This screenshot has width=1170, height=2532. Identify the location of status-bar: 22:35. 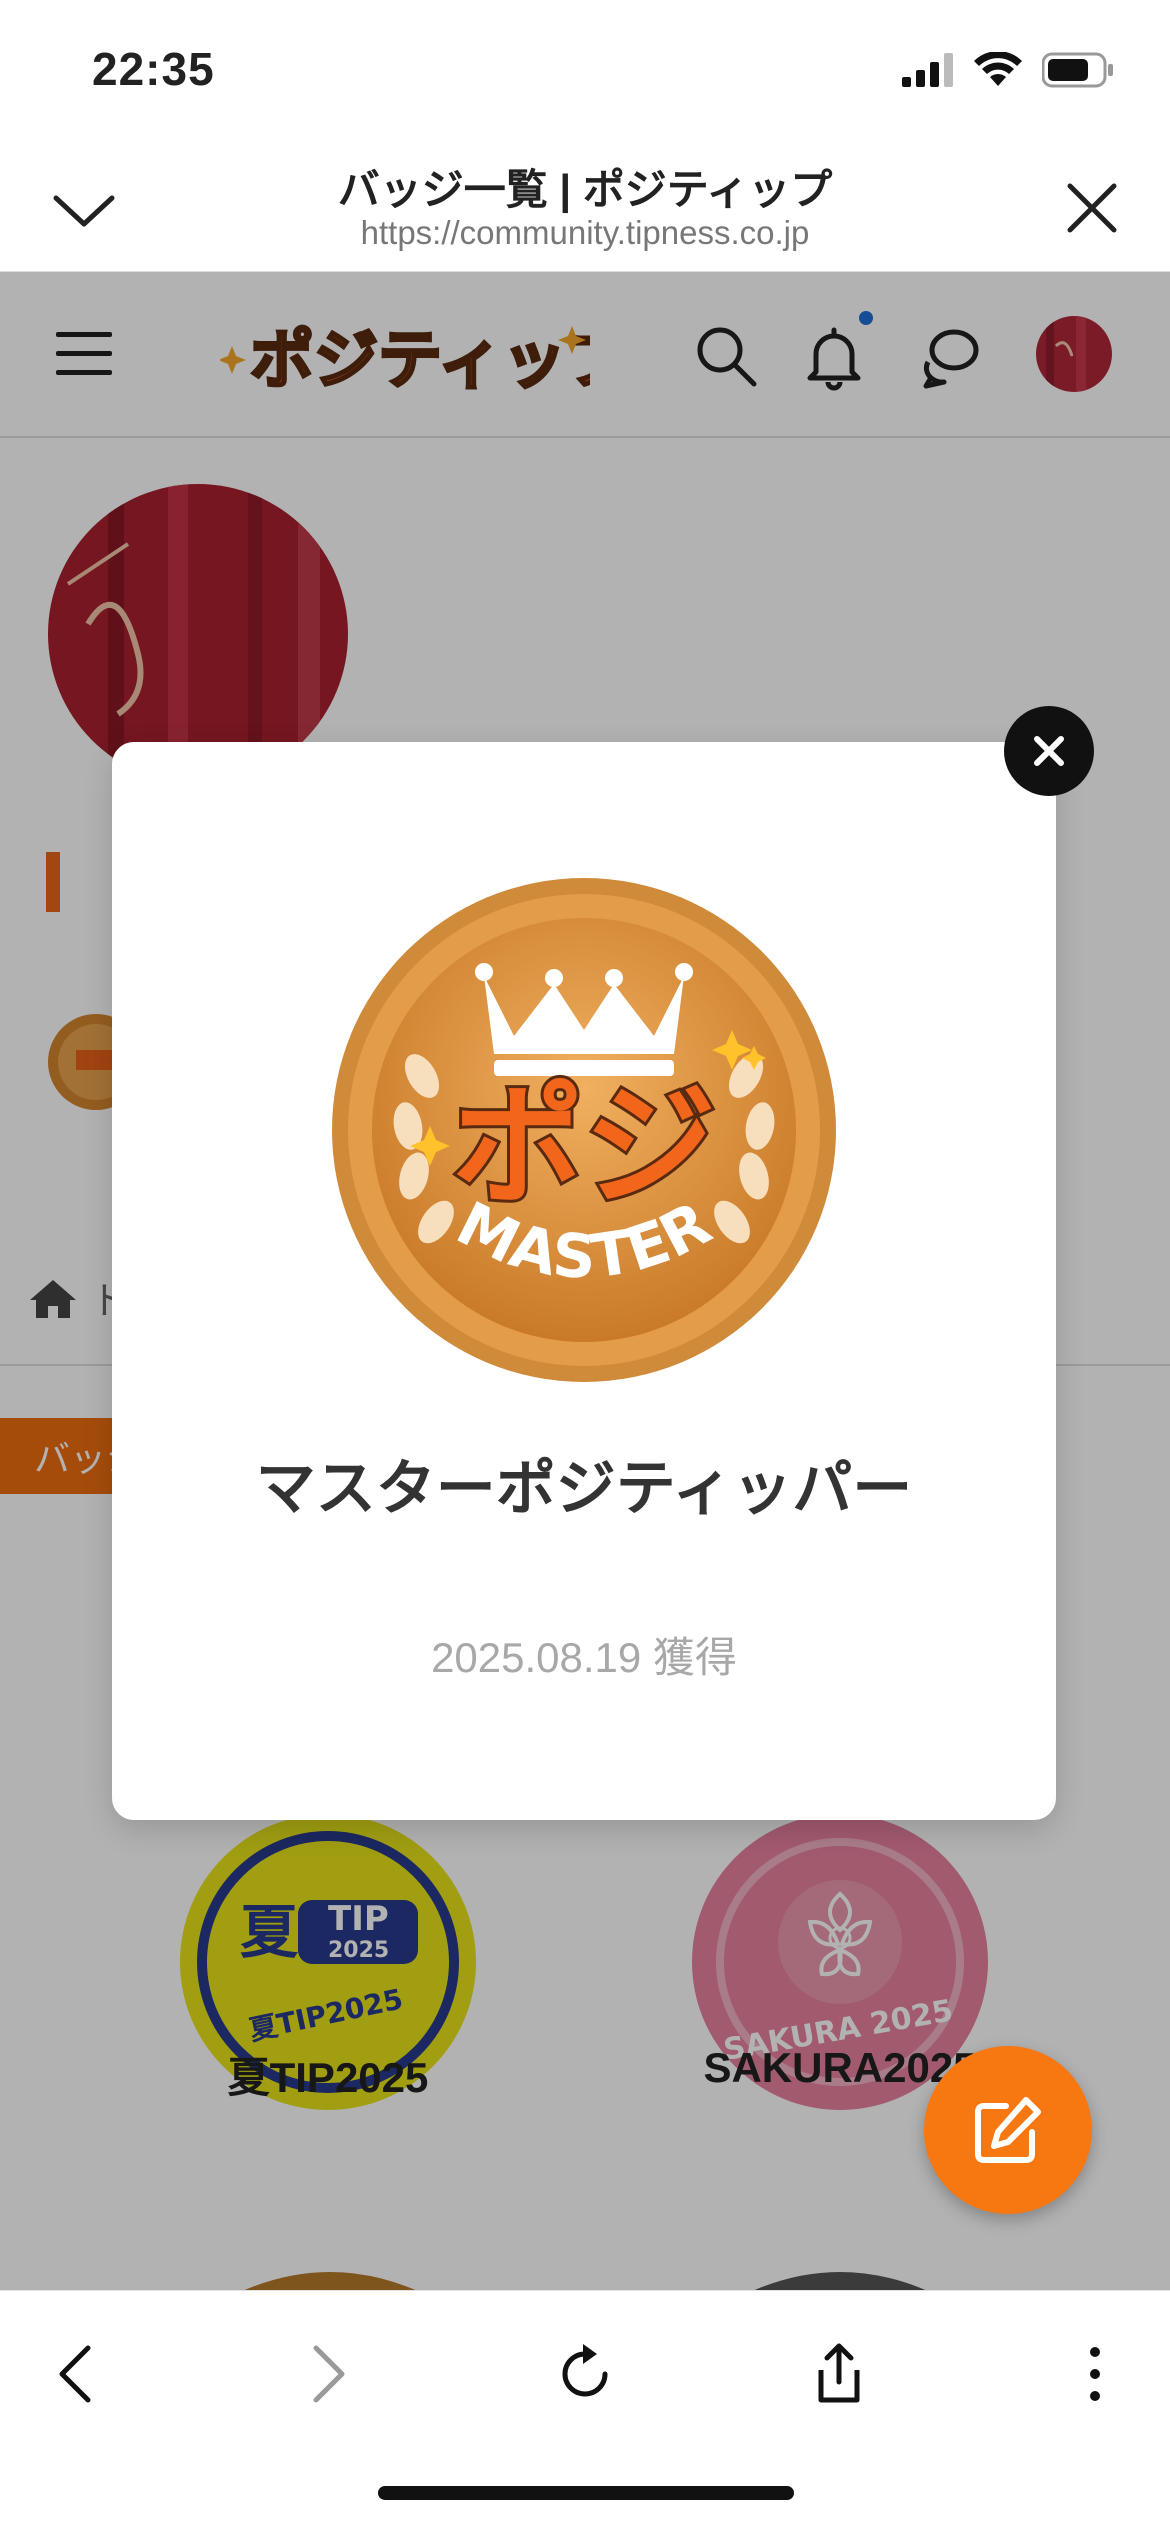
(585, 70).